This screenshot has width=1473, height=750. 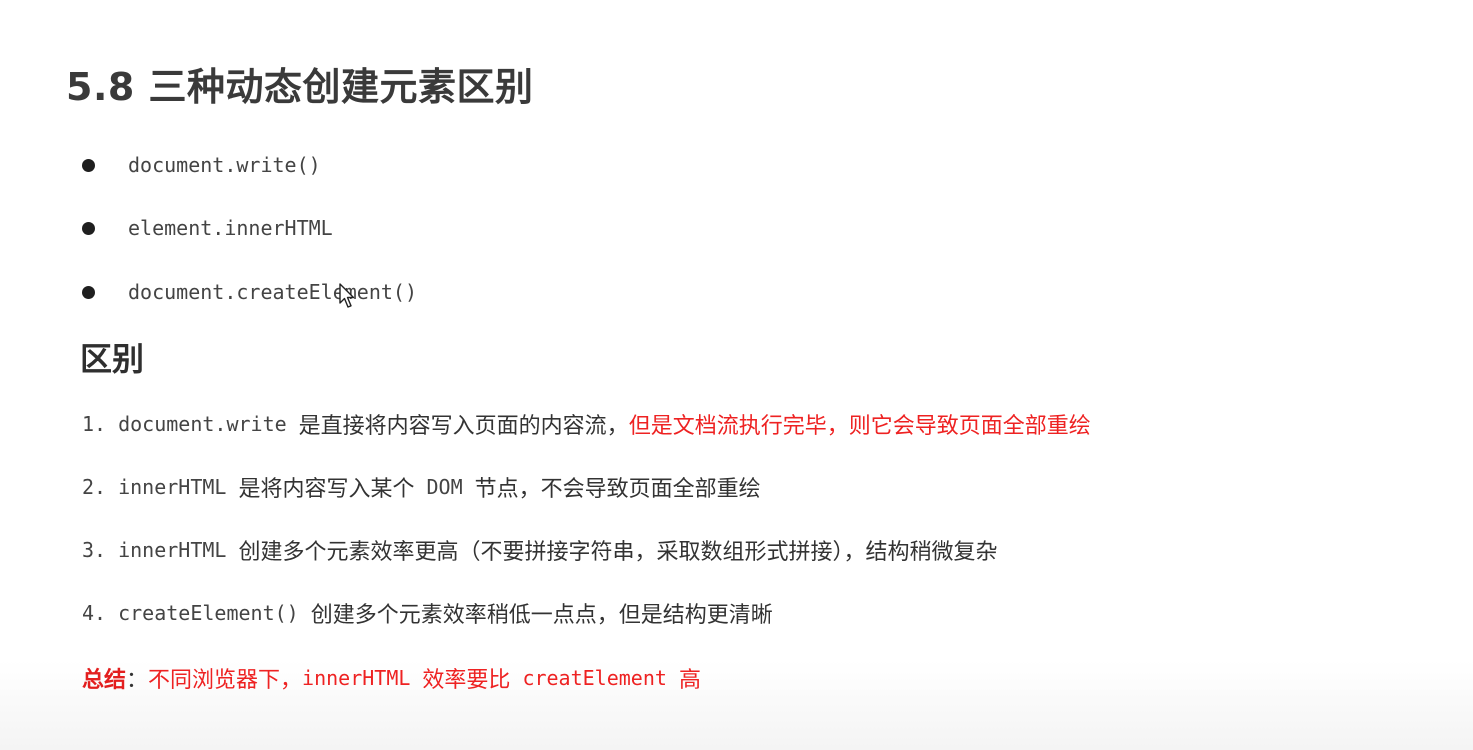 I want to click on point-warning-text: 但是文档流执行完毕，则它会导致页面全部重绘, so click(x=859, y=426).